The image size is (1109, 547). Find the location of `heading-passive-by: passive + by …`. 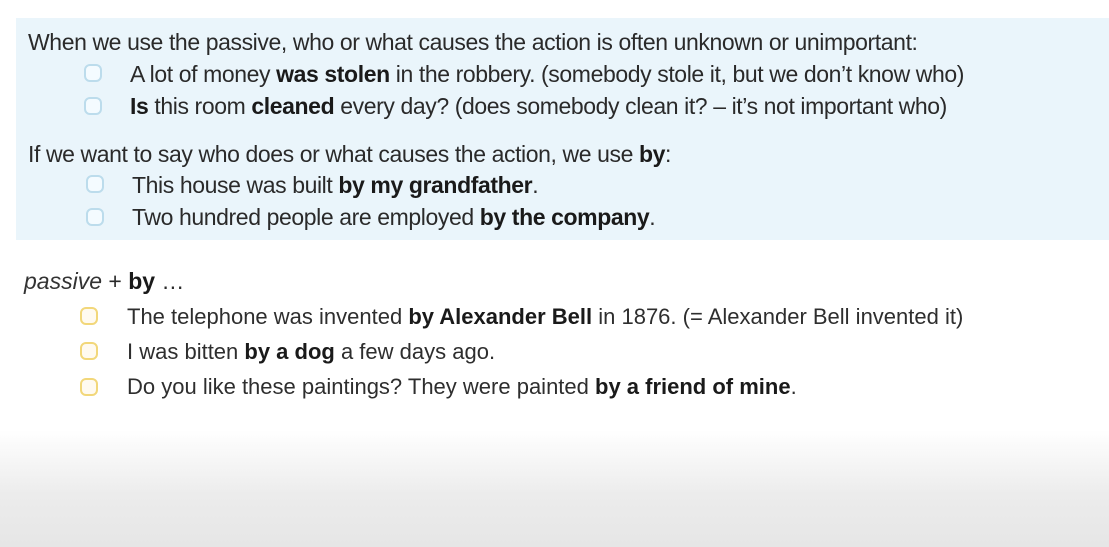

heading-passive-by: passive + by … is located at coordinates (104, 281).